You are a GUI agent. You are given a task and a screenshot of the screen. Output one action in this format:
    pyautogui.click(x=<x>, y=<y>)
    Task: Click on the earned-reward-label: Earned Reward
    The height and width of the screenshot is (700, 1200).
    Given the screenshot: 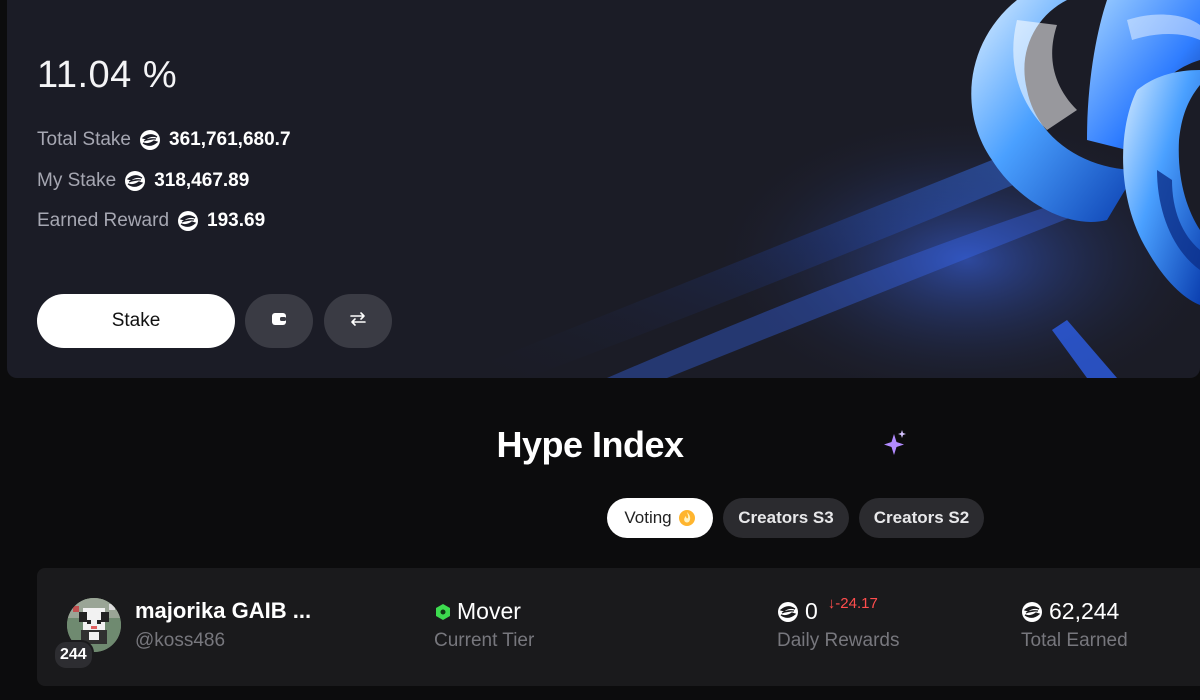 What is the action you would take?
    pyautogui.click(x=103, y=220)
    